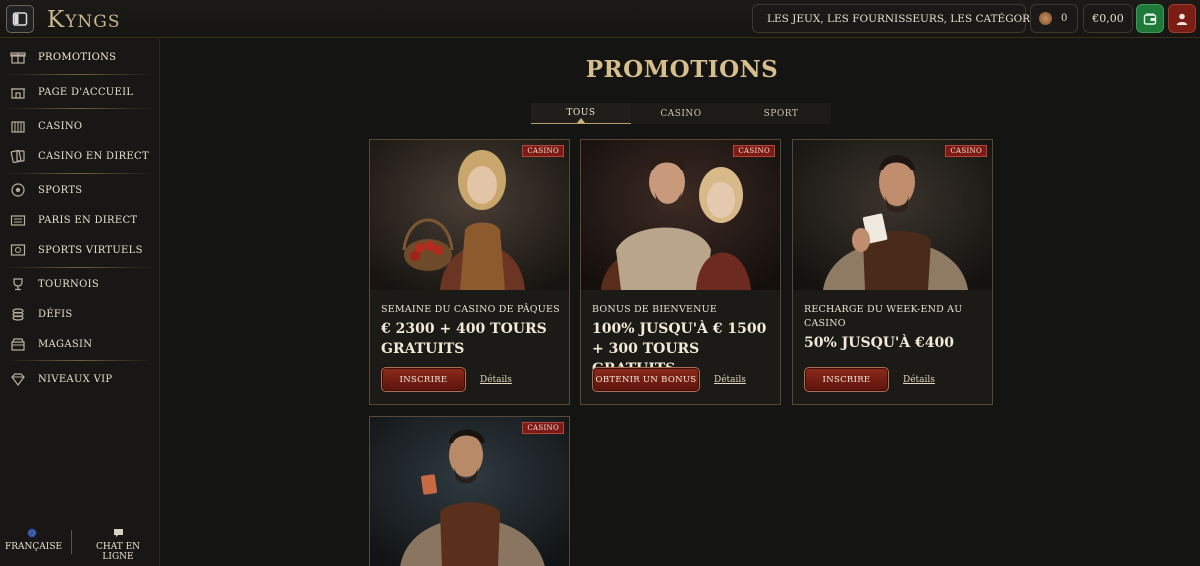  Describe the element at coordinates (654, 309) in the screenshot. I see `promo-subtitle: BONUS DE BIENVENUE` at that location.